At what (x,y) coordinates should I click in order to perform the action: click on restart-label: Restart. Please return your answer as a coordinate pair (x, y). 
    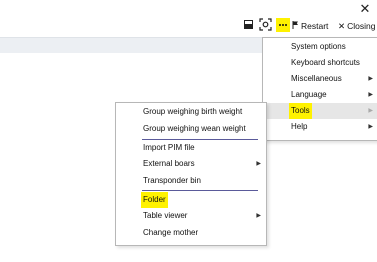
    Looking at the image, I should click on (315, 26).